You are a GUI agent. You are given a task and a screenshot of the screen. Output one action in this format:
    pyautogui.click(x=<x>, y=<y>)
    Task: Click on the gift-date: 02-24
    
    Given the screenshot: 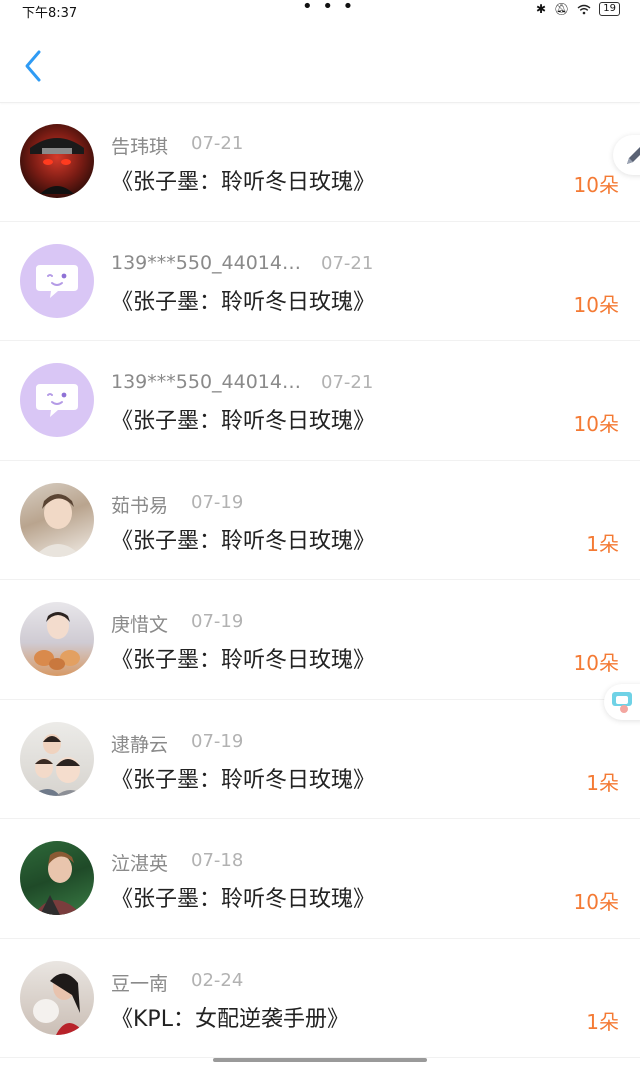 What is the action you would take?
    pyautogui.click(x=217, y=980)
    